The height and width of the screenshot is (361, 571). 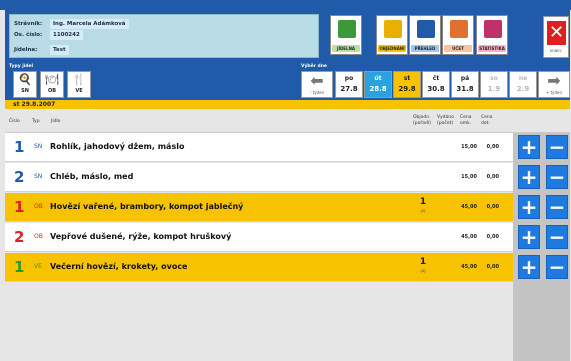 I want to click on stravnik-label: Strávník:, so click(x=28, y=24).